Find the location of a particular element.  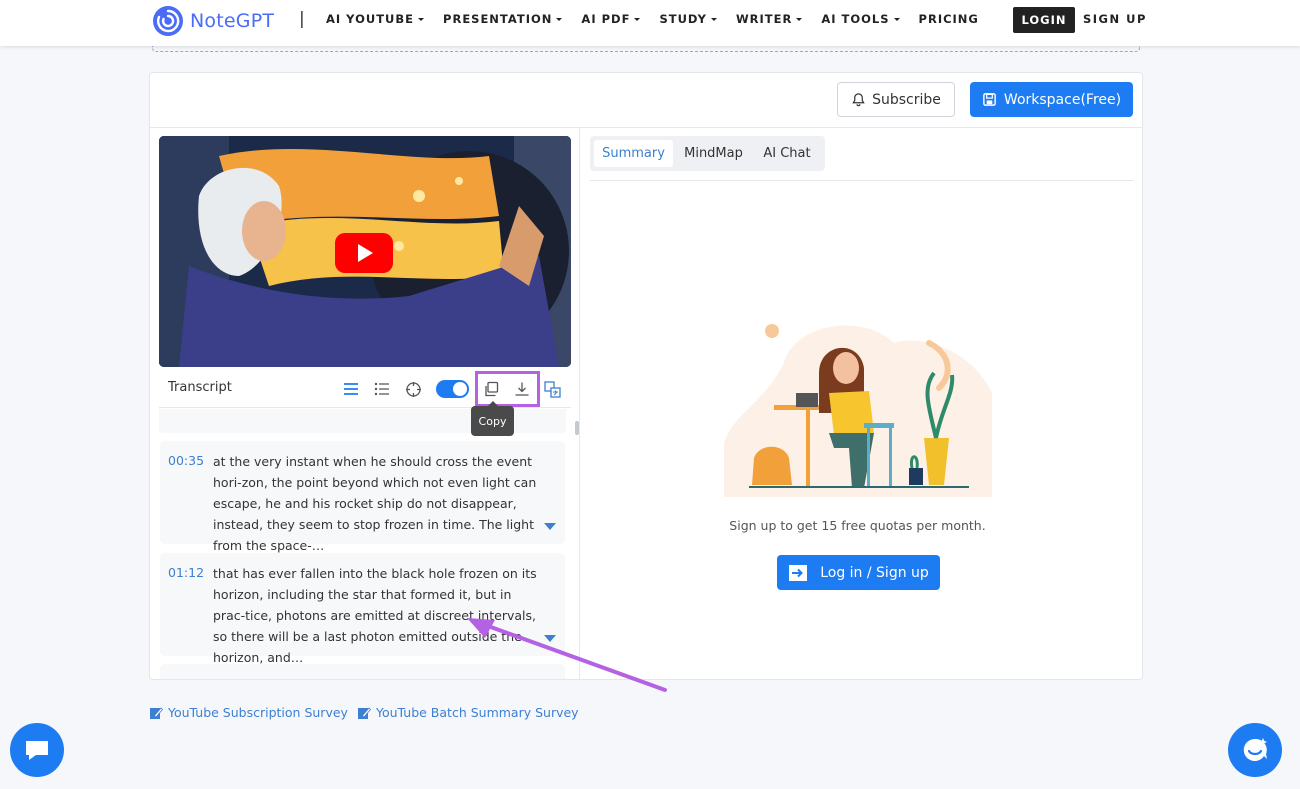

summary-tabs: Summary MindMap AI Chat is located at coordinates (707, 153).